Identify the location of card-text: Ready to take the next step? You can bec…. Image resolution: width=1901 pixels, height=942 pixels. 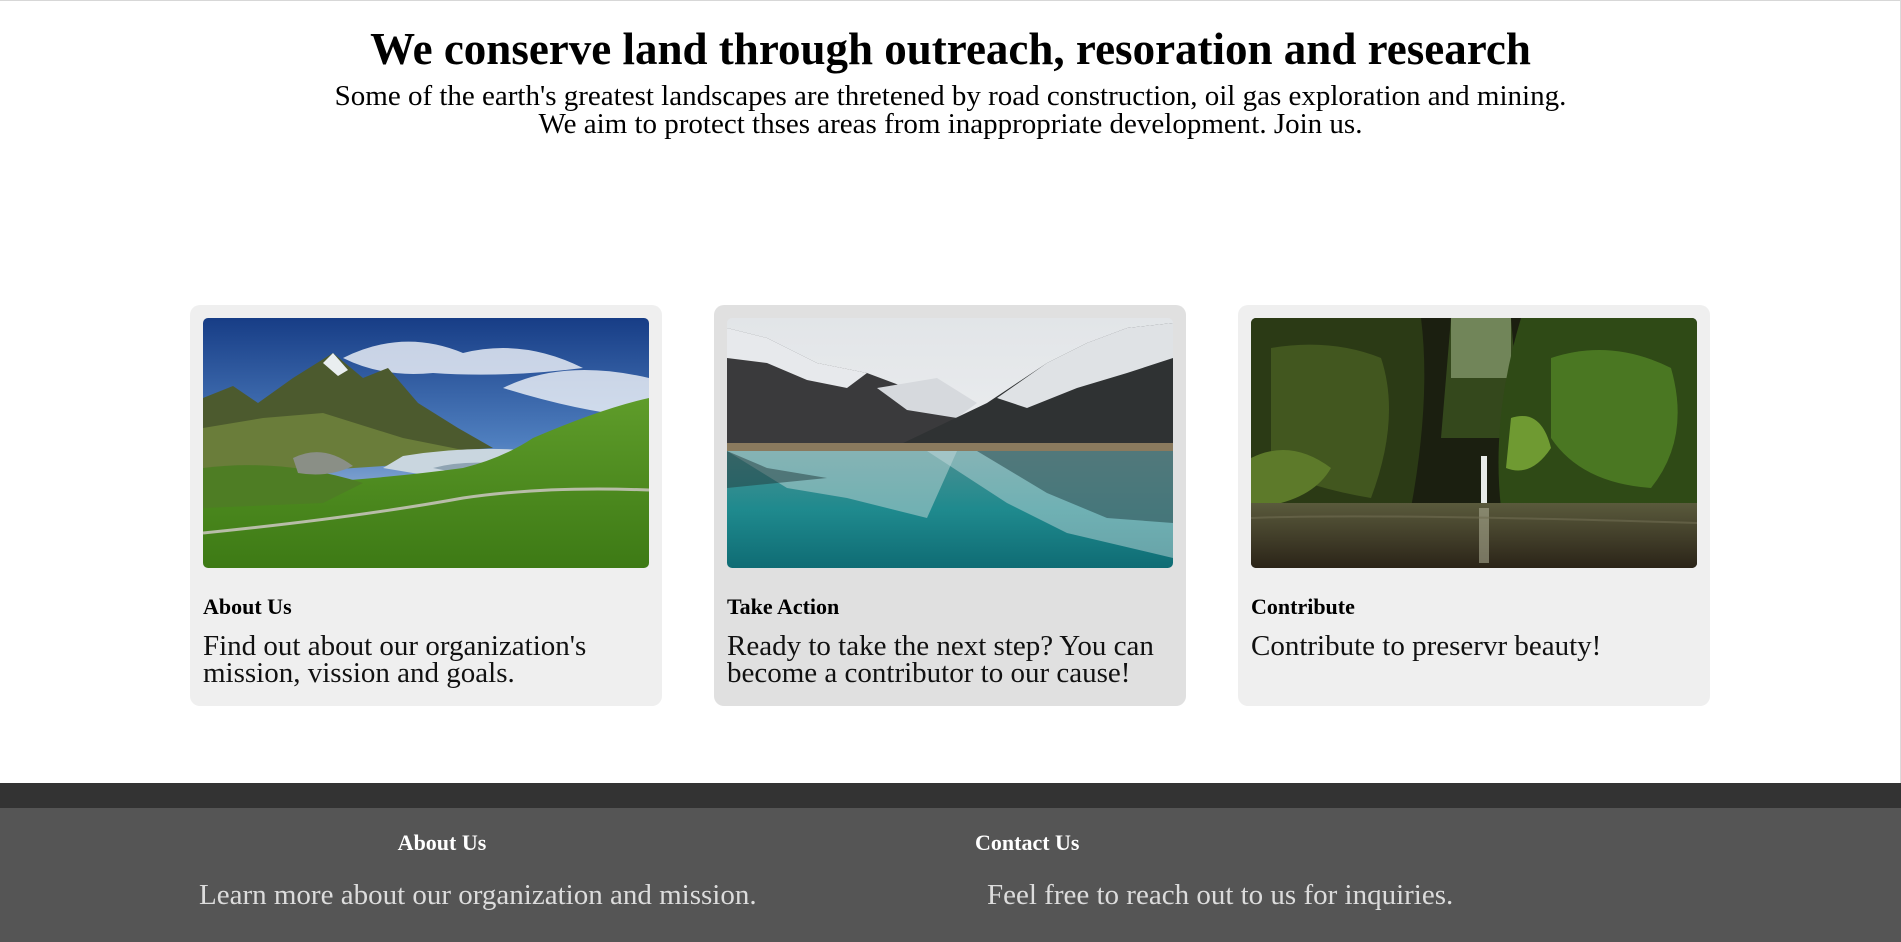
(940, 659).